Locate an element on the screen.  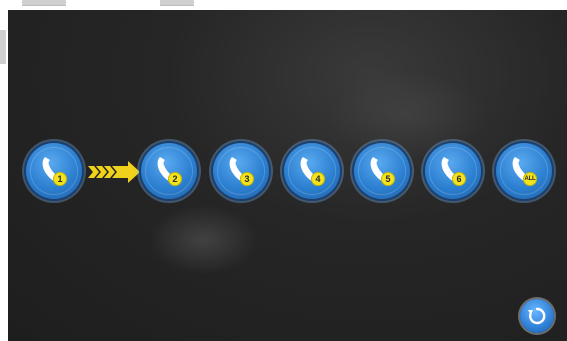
call-button-6: 6 is located at coordinates (453, 171).